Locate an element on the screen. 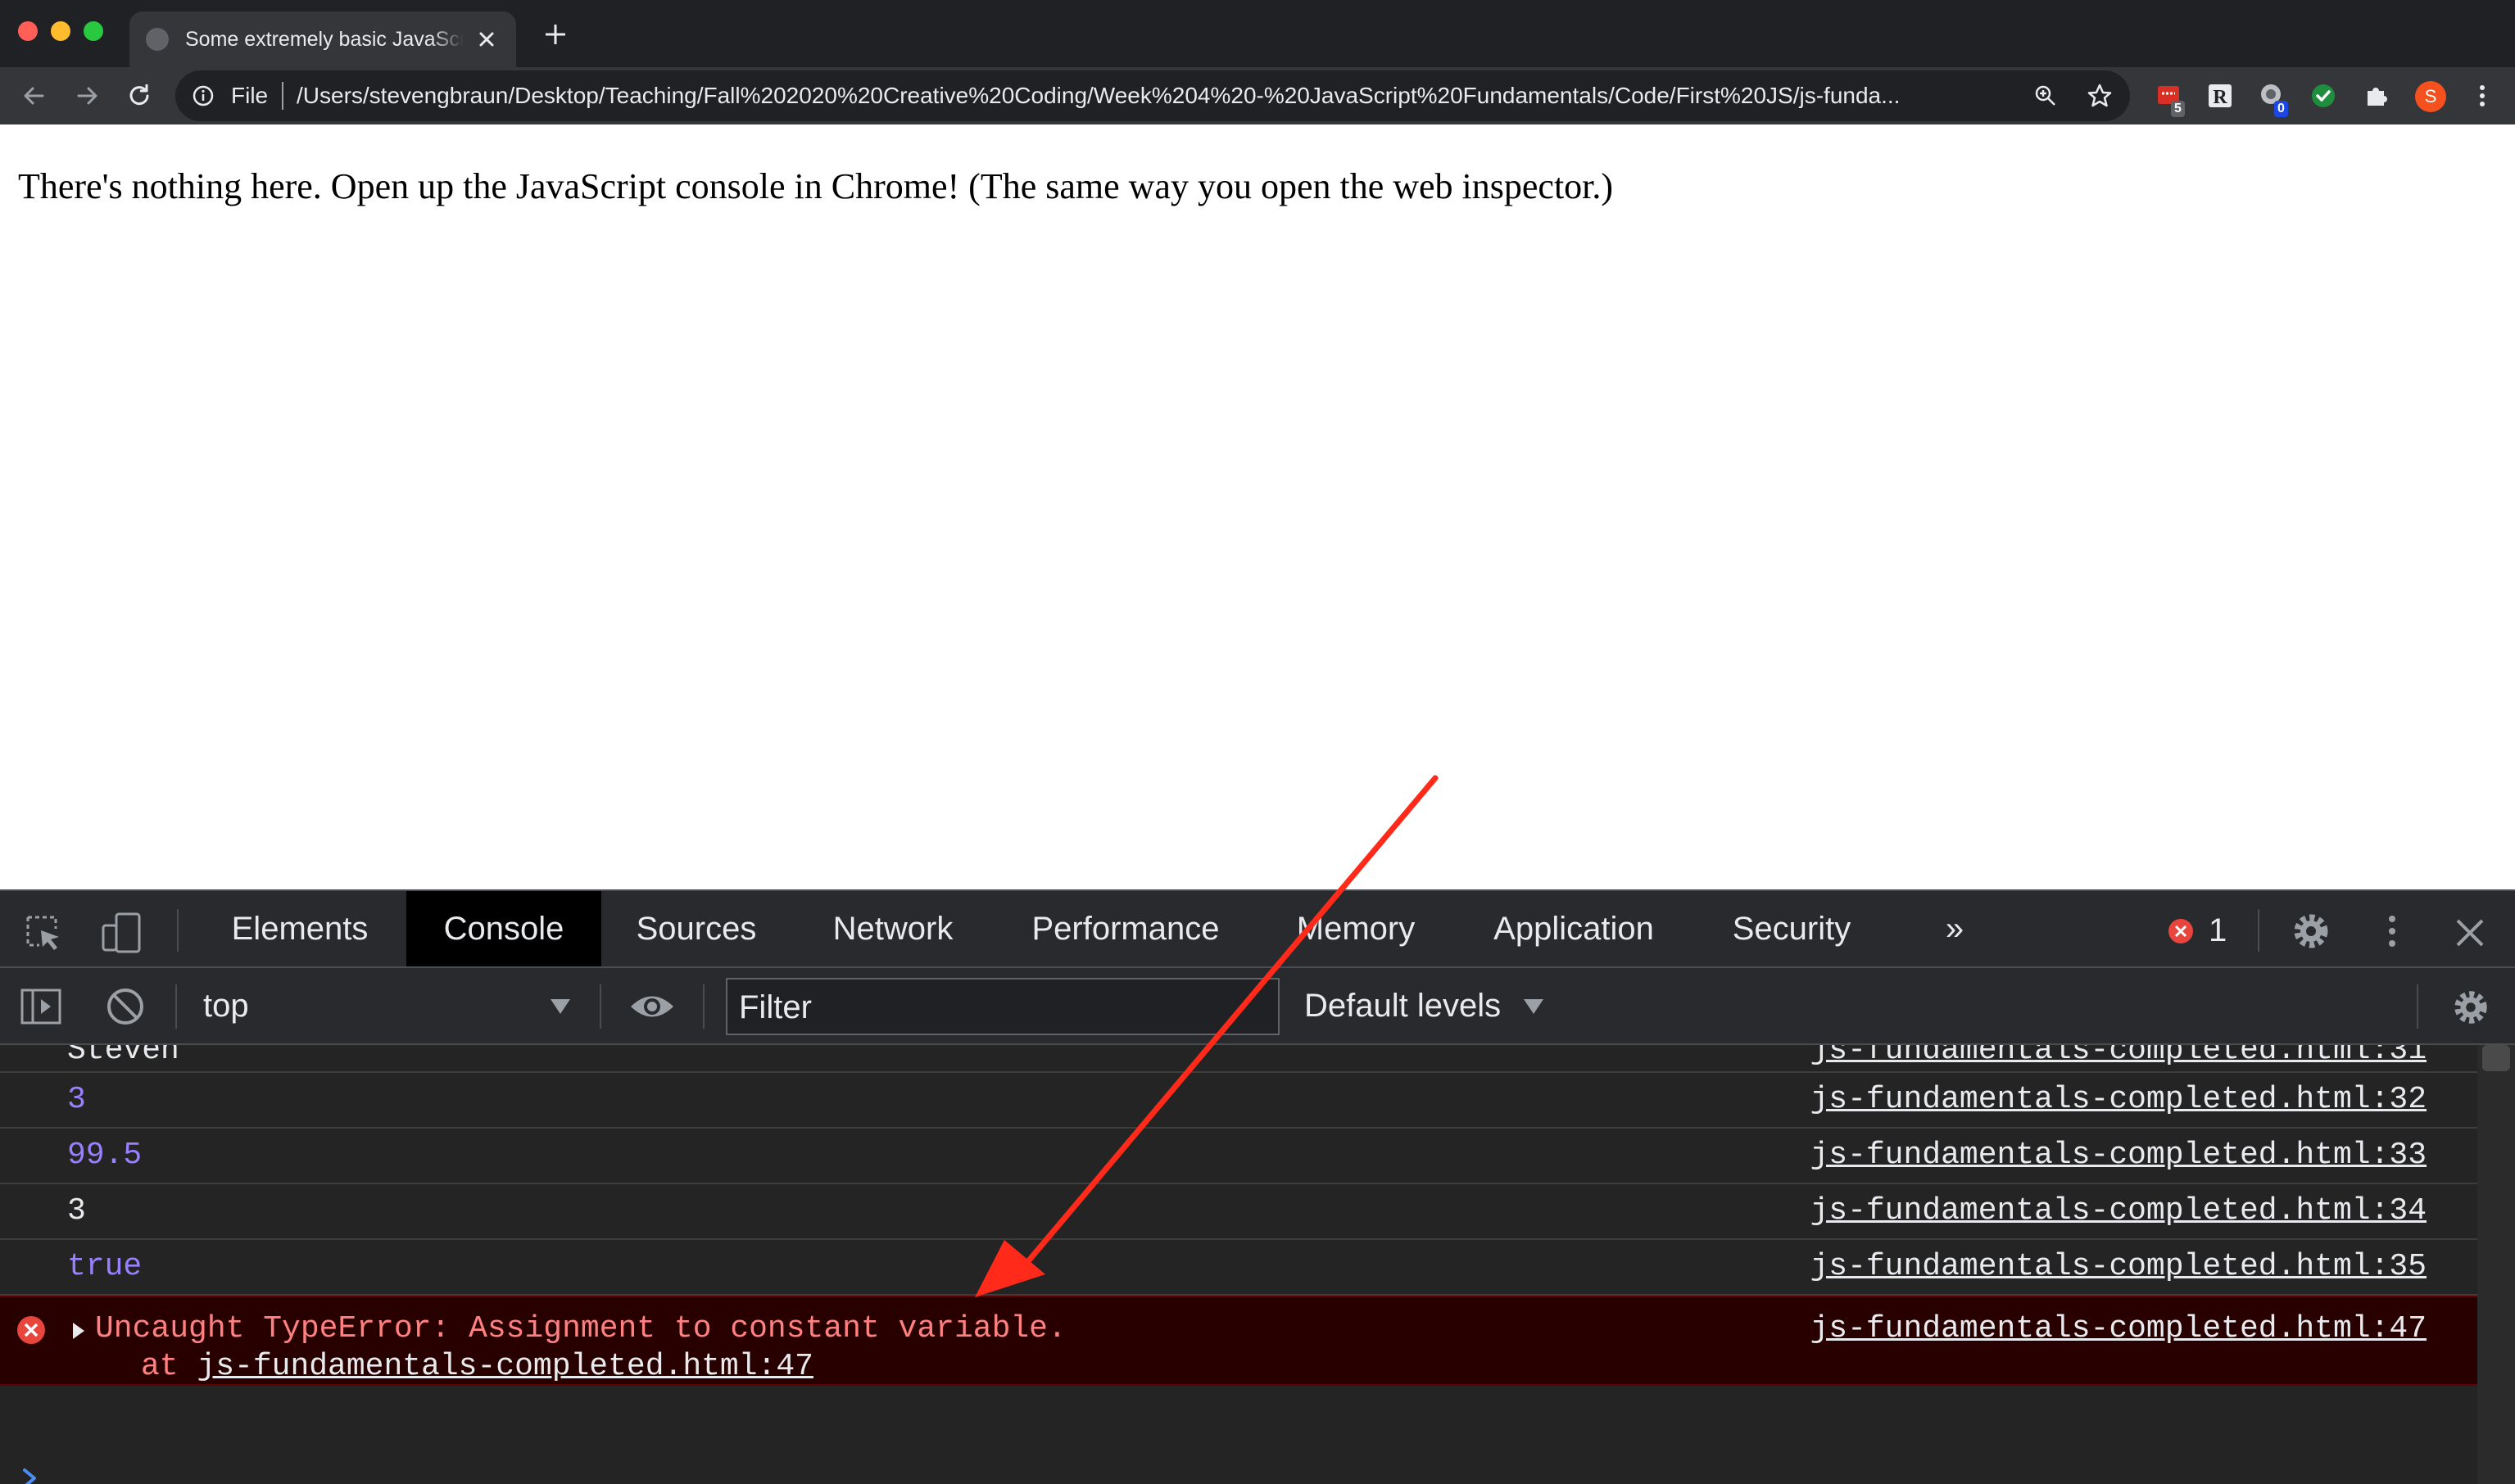 The width and height of the screenshot is (2515, 1484). console-settings-gear-icon is located at coordinates (2470, 1008).